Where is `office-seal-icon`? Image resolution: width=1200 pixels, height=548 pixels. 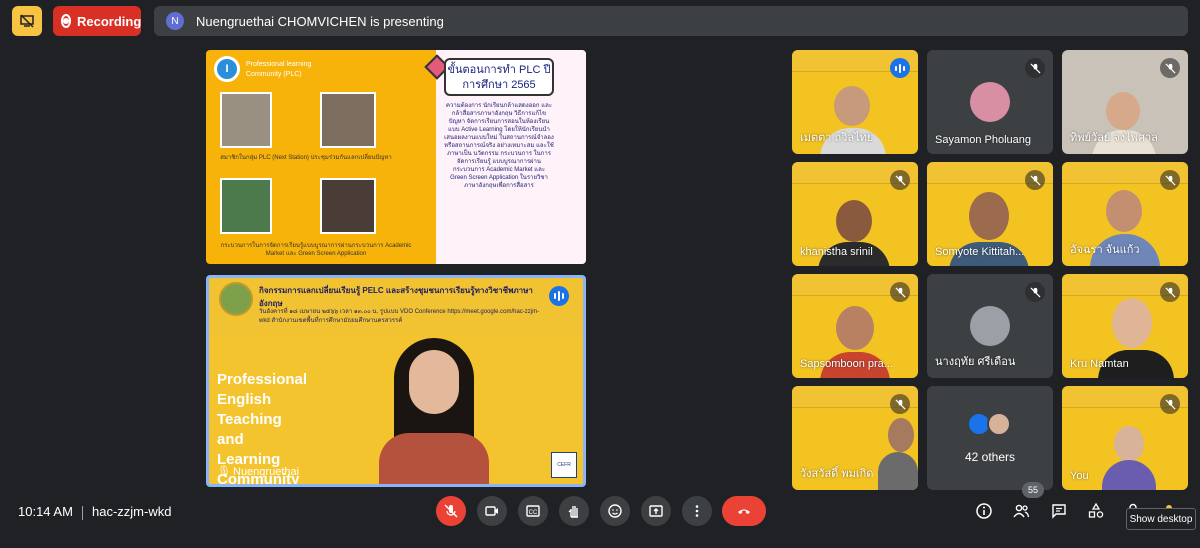
office-seal-icon is located at coordinates (236, 299).